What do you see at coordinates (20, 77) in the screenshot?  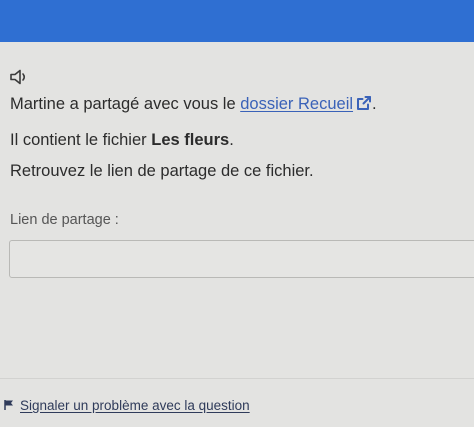 I see `speaker-icon` at bounding box center [20, 77].